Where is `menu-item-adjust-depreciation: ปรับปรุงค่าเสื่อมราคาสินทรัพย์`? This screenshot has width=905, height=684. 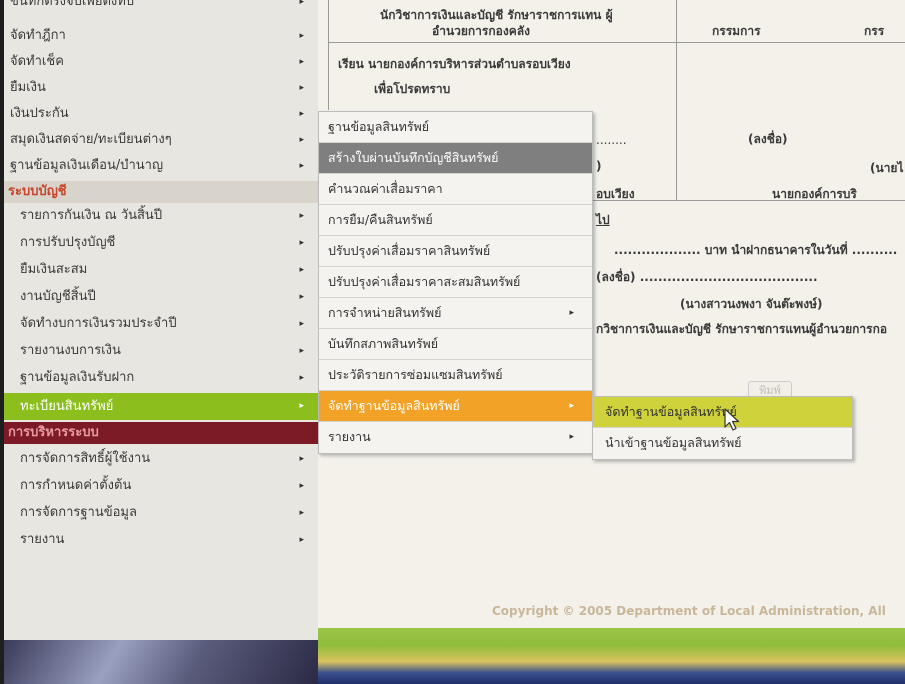
menu-item-adjust-depreciation: ปรับปรุงค่าเสื่อมราคาสินทรัพย์ is located at coordinates (455, 251).